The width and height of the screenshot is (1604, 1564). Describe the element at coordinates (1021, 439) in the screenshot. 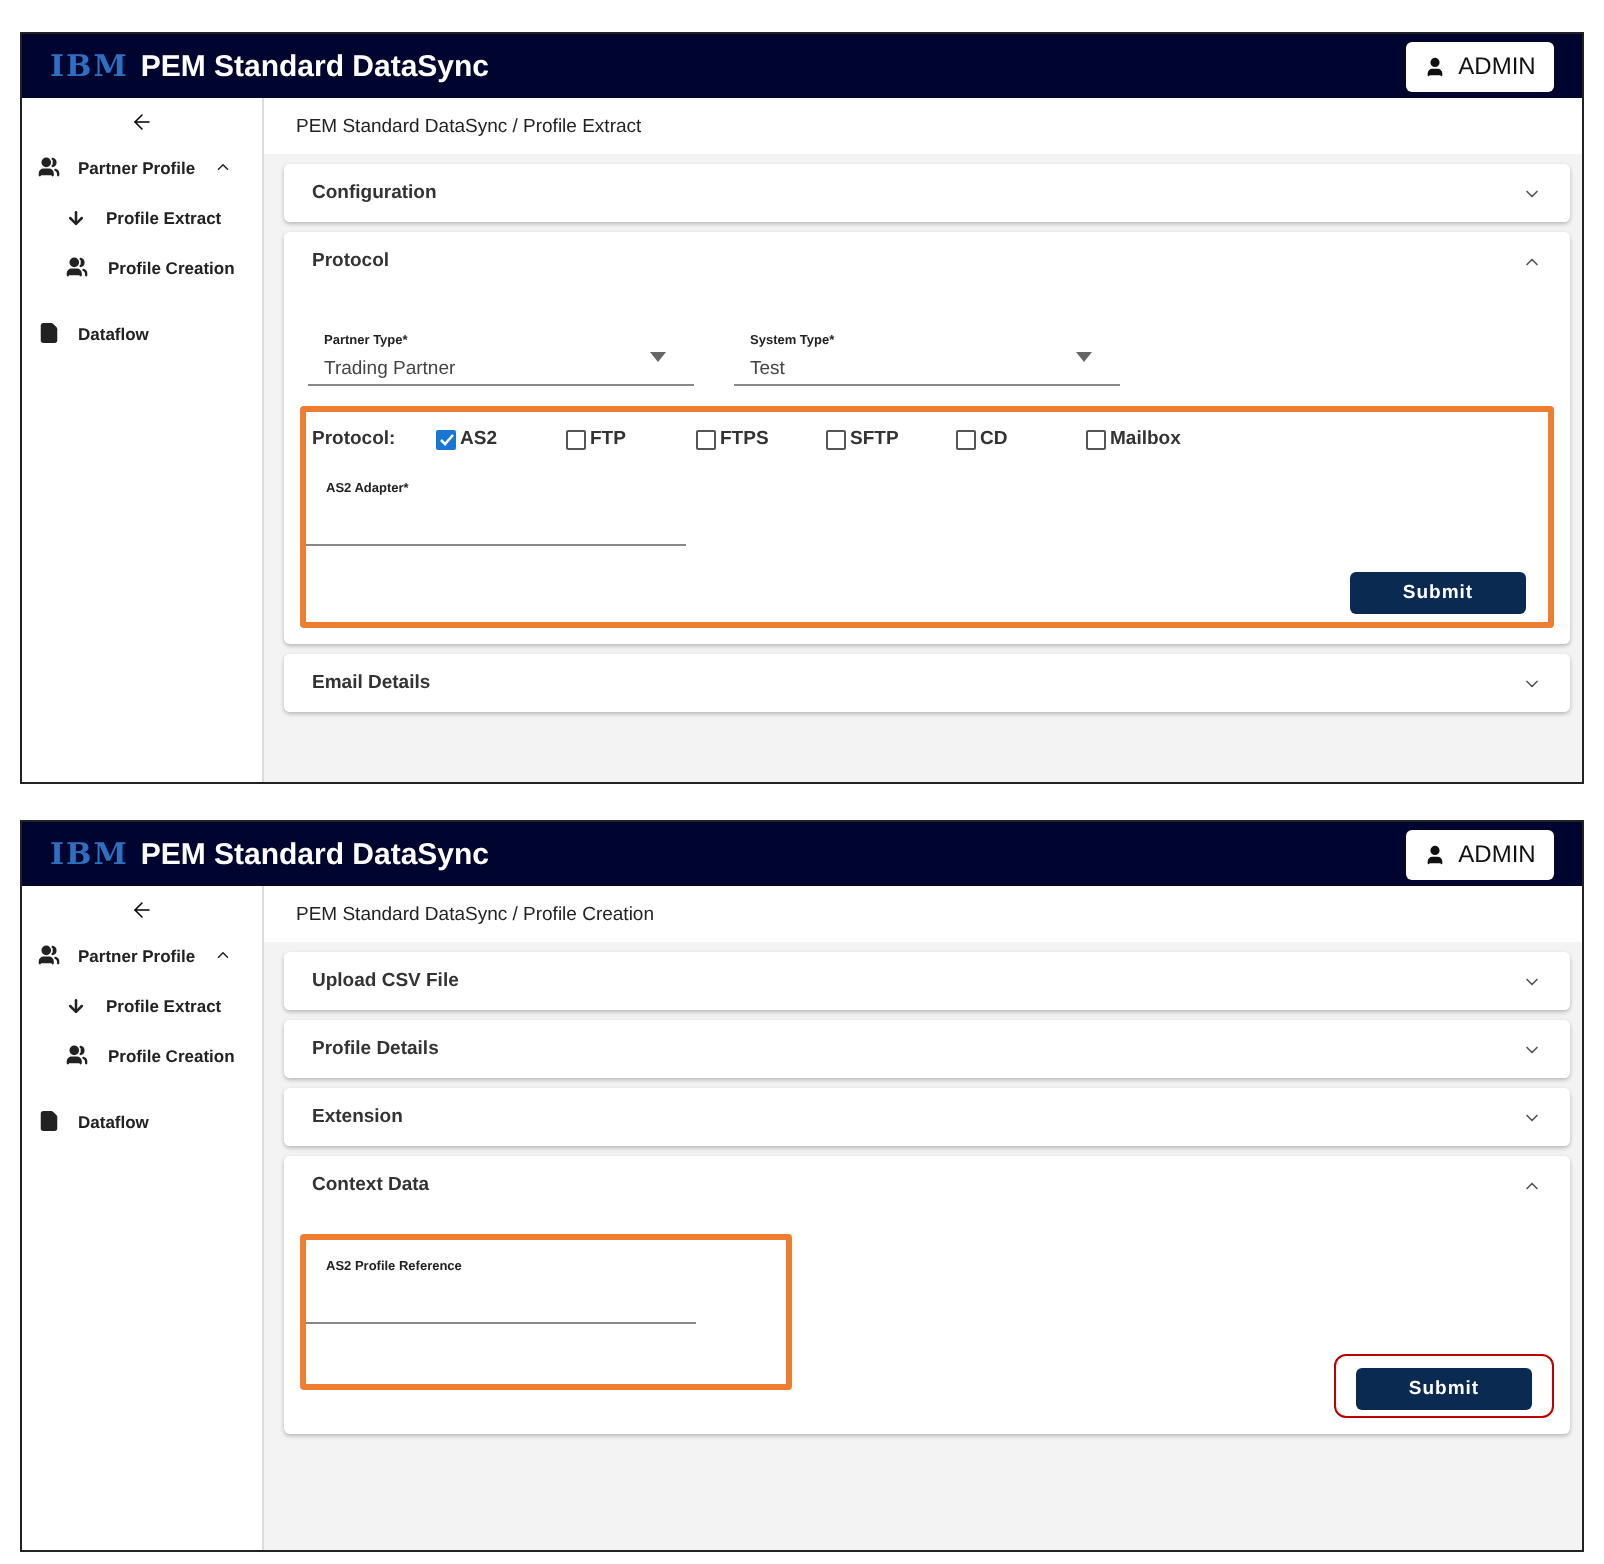

I see `protocol-checkbox: CD` at that location.